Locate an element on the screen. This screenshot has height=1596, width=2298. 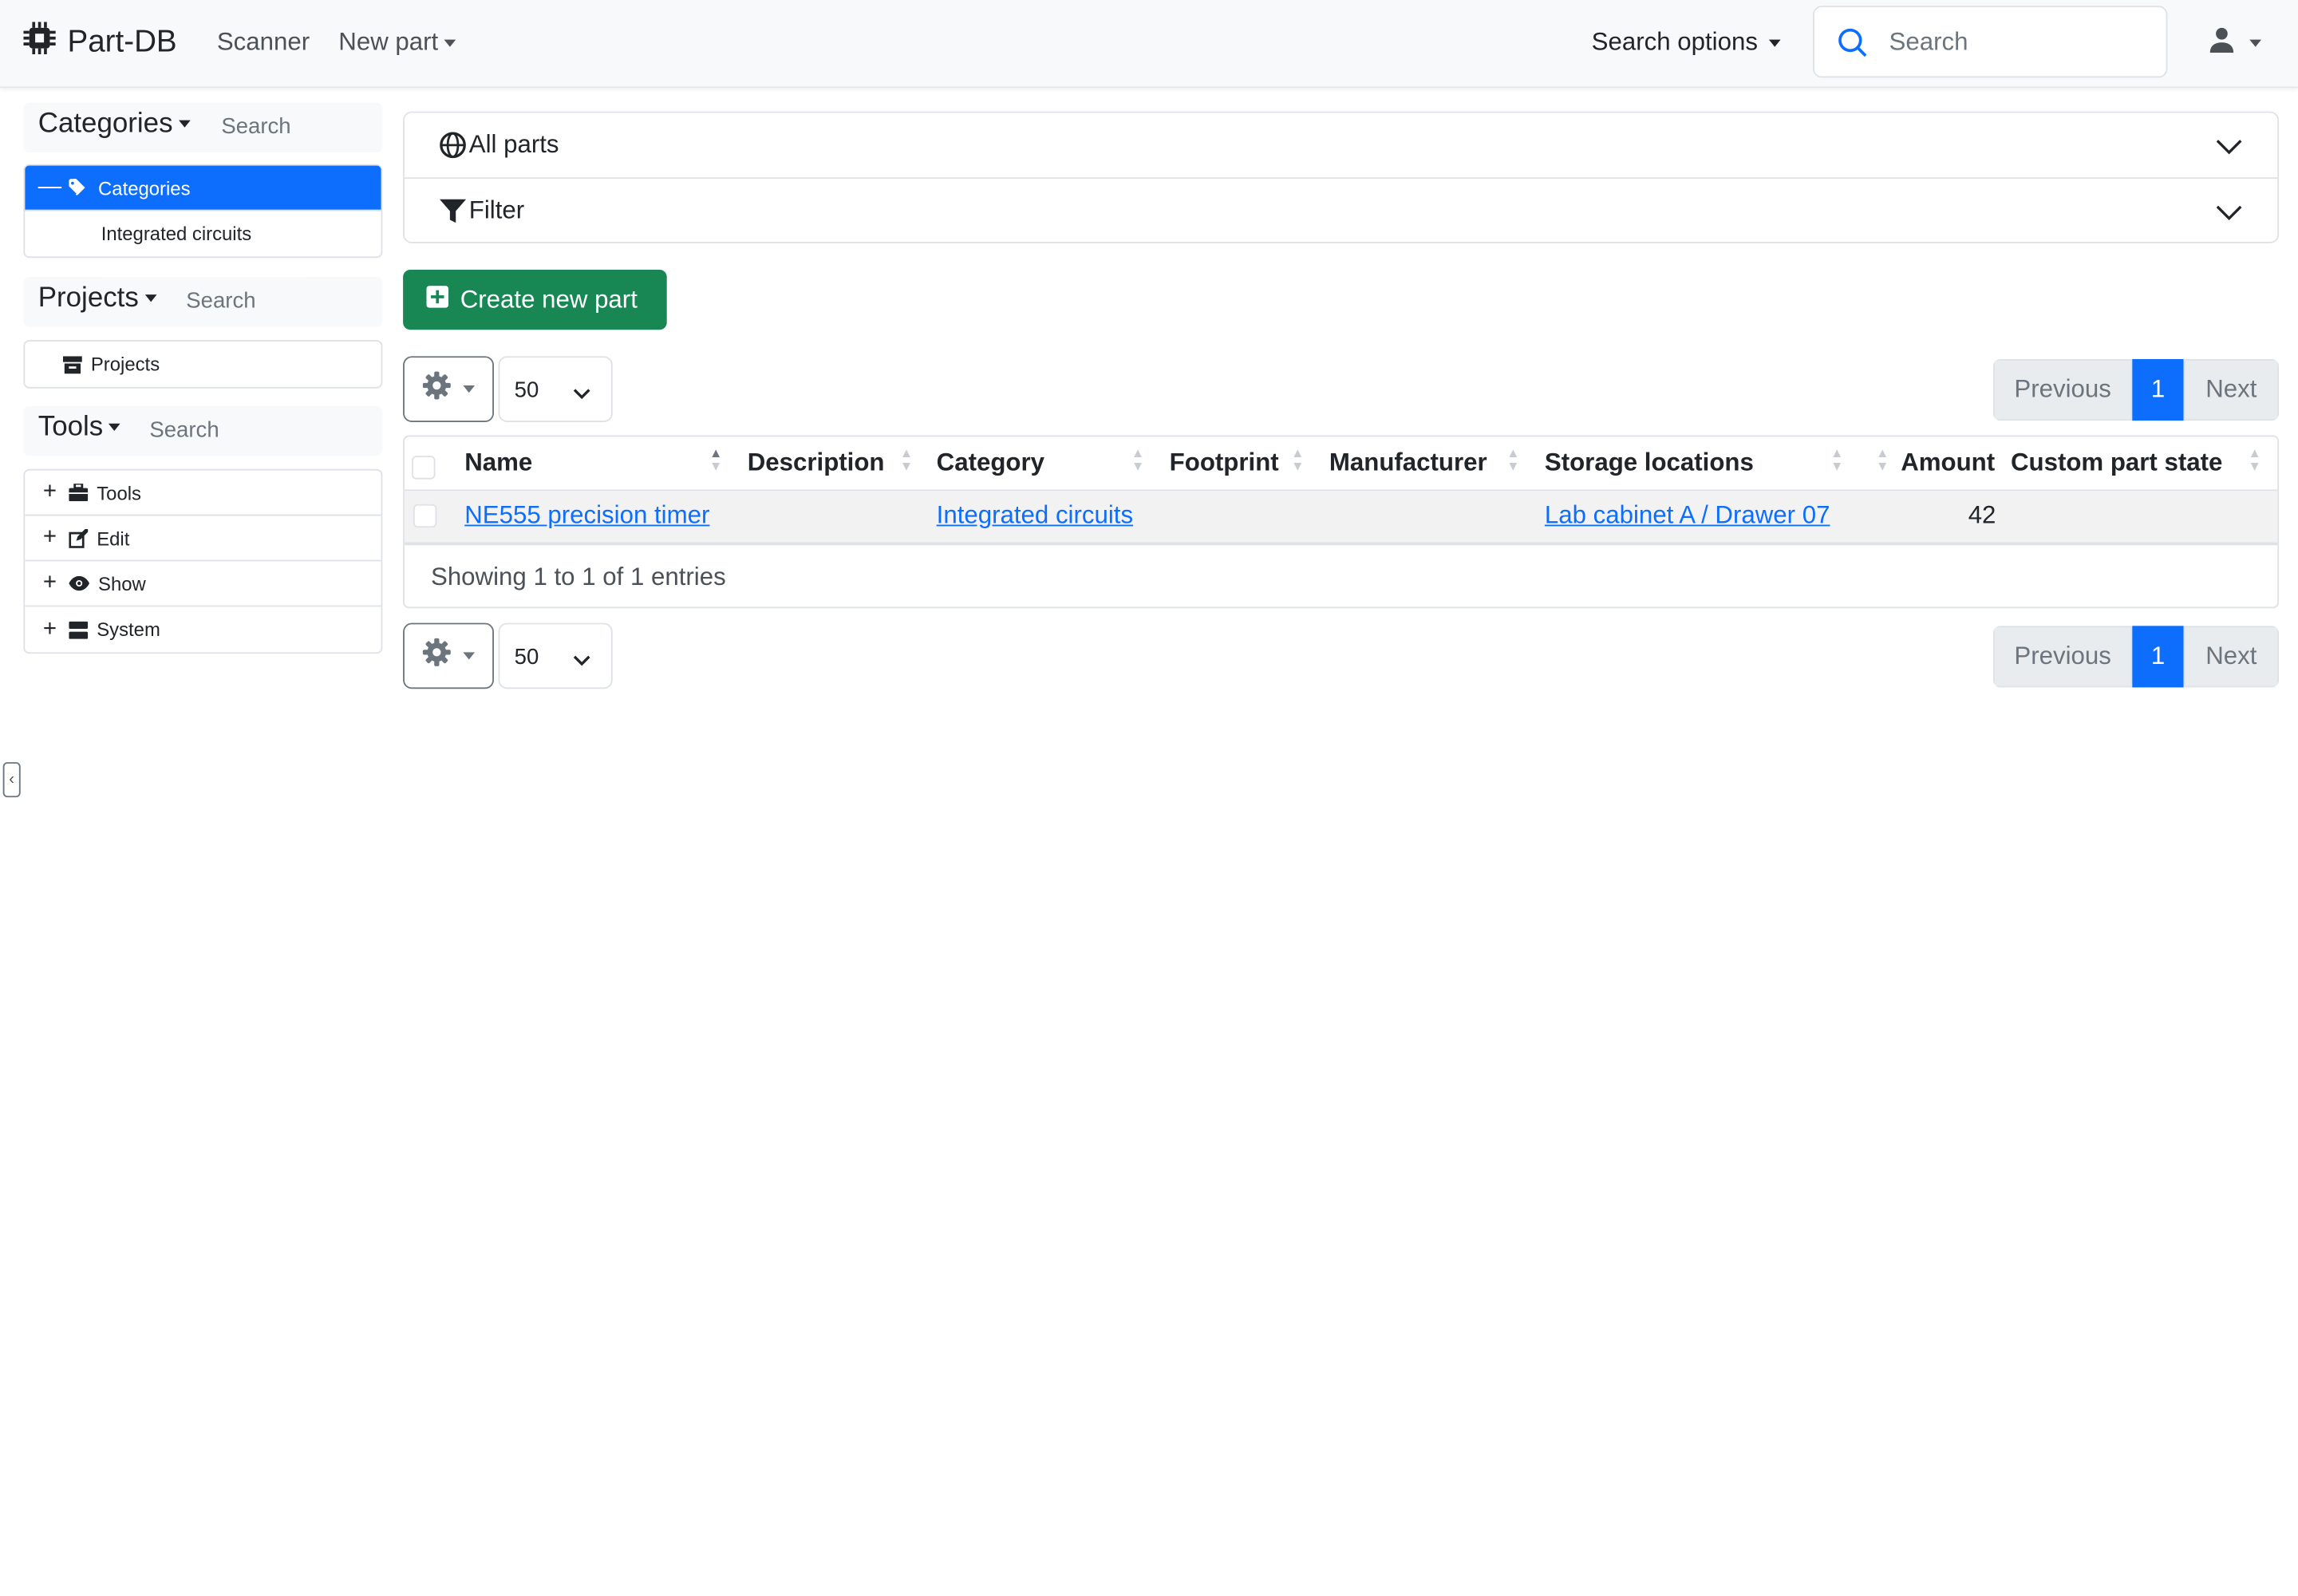
tree-item-label: Show is located at coordinates (122, 583).